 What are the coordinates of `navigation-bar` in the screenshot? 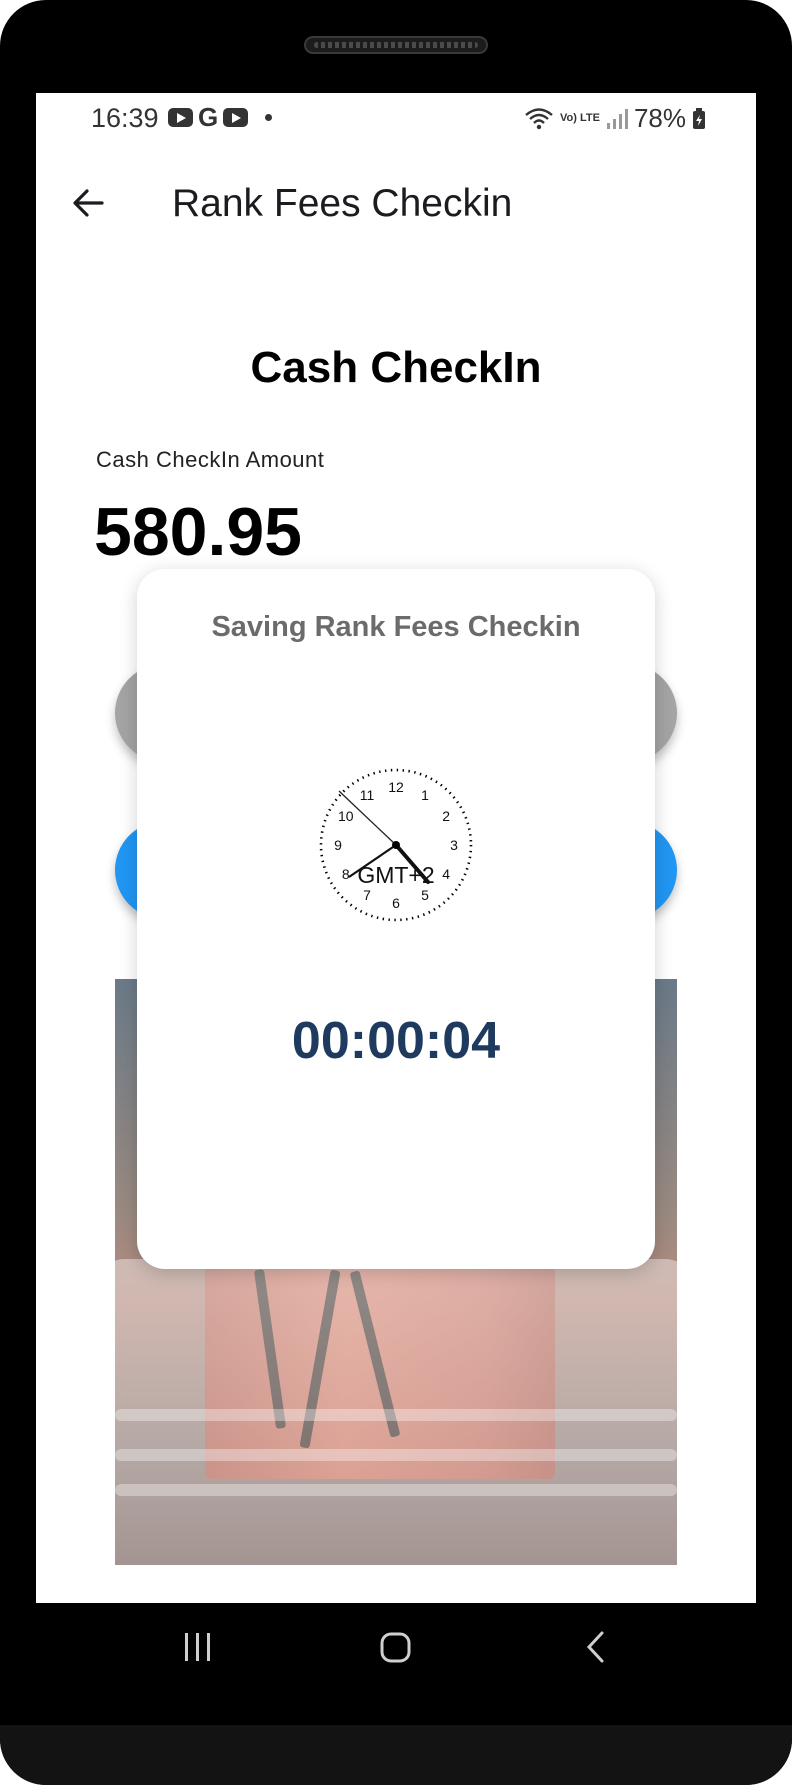 It's located at (396, 1649).